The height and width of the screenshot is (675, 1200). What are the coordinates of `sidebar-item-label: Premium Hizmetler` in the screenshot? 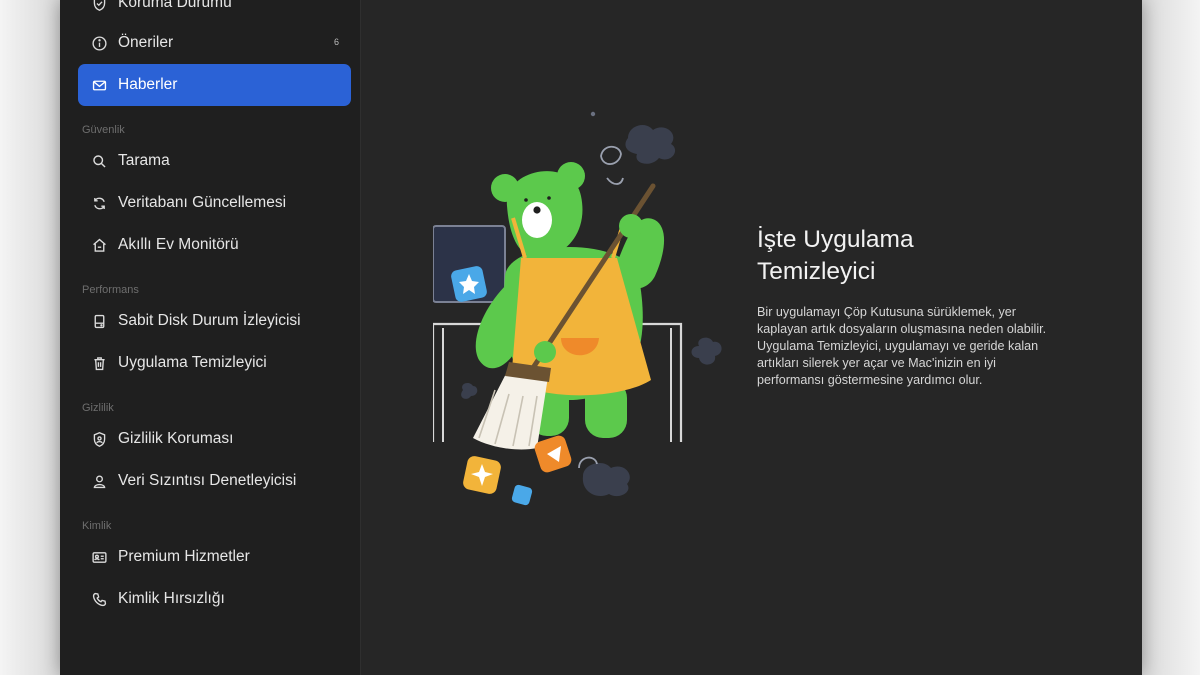 It's located at (184, 556).